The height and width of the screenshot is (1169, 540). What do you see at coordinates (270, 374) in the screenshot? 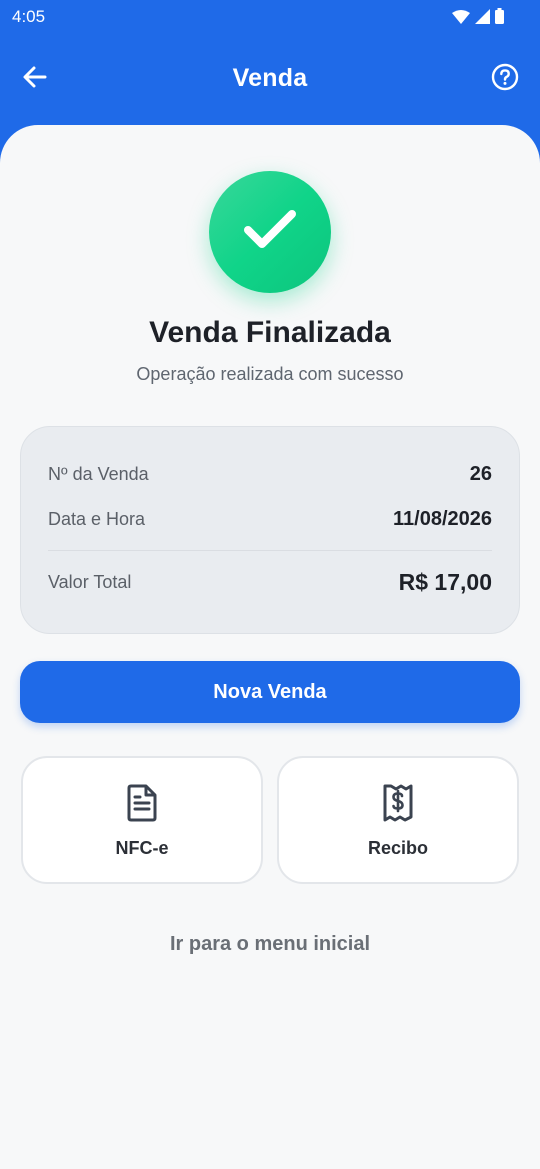
I see `result-subline: Operação realizada com sucesso` at bounding box center [270, 374].